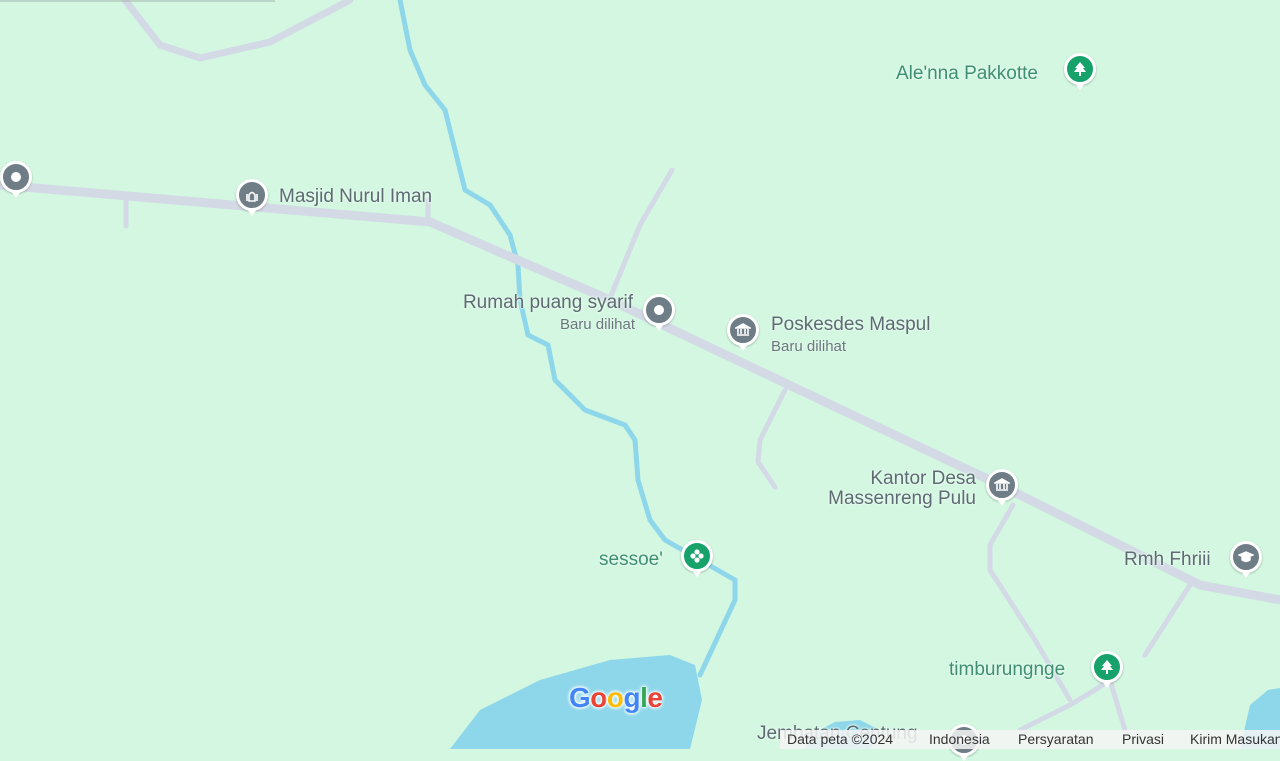 The image size is (1280, 761). What do you see at coordinates (809, 346) in the screenshot?
I see `place-sublabel-poskesdes: Baru dilihat` at bounding box center [809, 346].